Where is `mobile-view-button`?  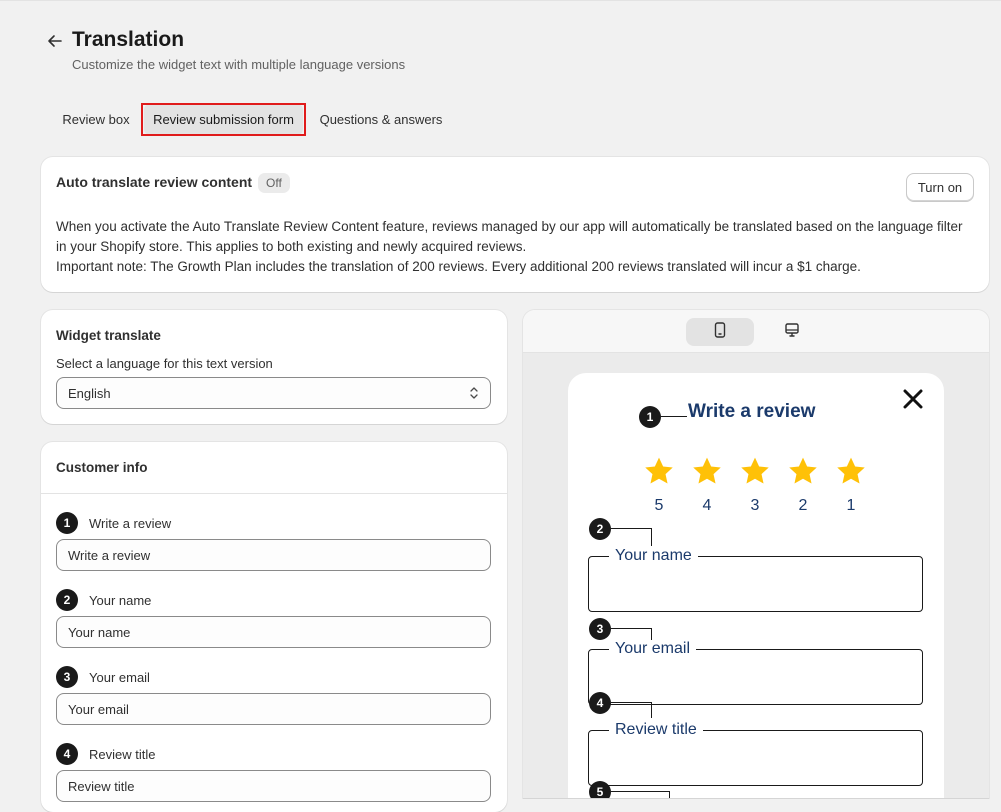 mobile-view-button is located at coordinates (720, 332).